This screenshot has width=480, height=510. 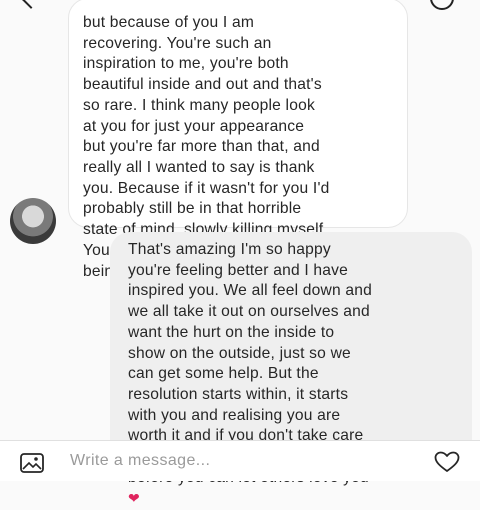 I want to click on gallery-icon, so click(x=32, y=463).